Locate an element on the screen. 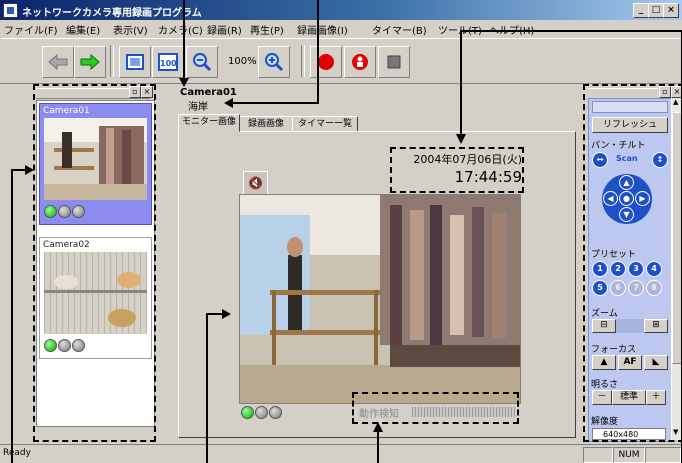 This screenshot has height=463, width=682. camera-item-02: Camera02 is located at coordinates (95, 298).